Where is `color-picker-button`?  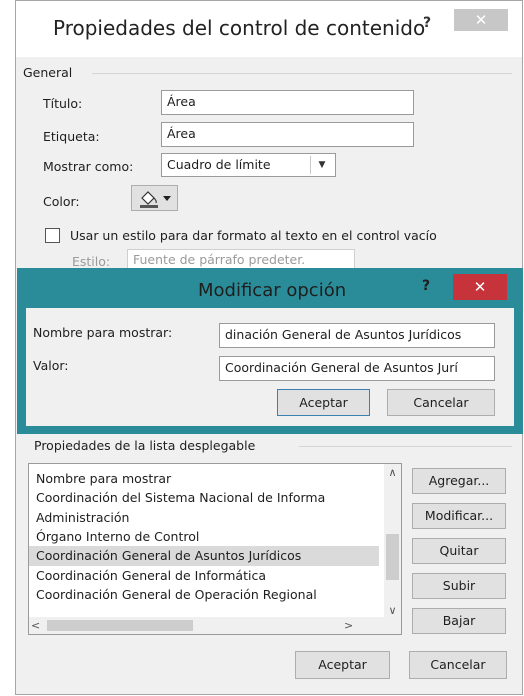
color-picker-button is located at coordinates (154, 198).